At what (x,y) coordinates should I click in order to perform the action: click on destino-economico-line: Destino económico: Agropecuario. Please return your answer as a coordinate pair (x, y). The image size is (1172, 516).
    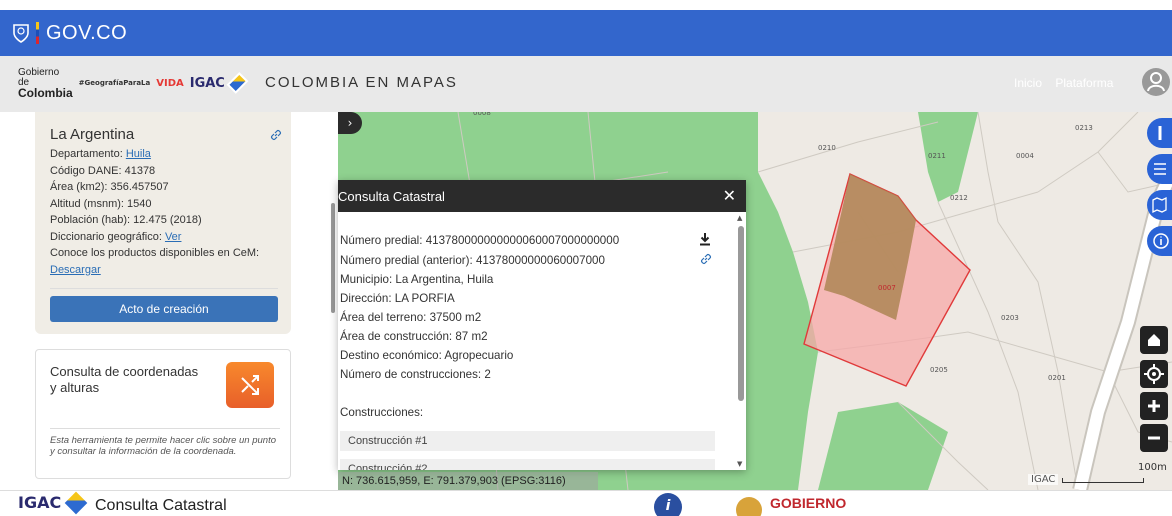
    Looking at the image, I should click on (427, 355).